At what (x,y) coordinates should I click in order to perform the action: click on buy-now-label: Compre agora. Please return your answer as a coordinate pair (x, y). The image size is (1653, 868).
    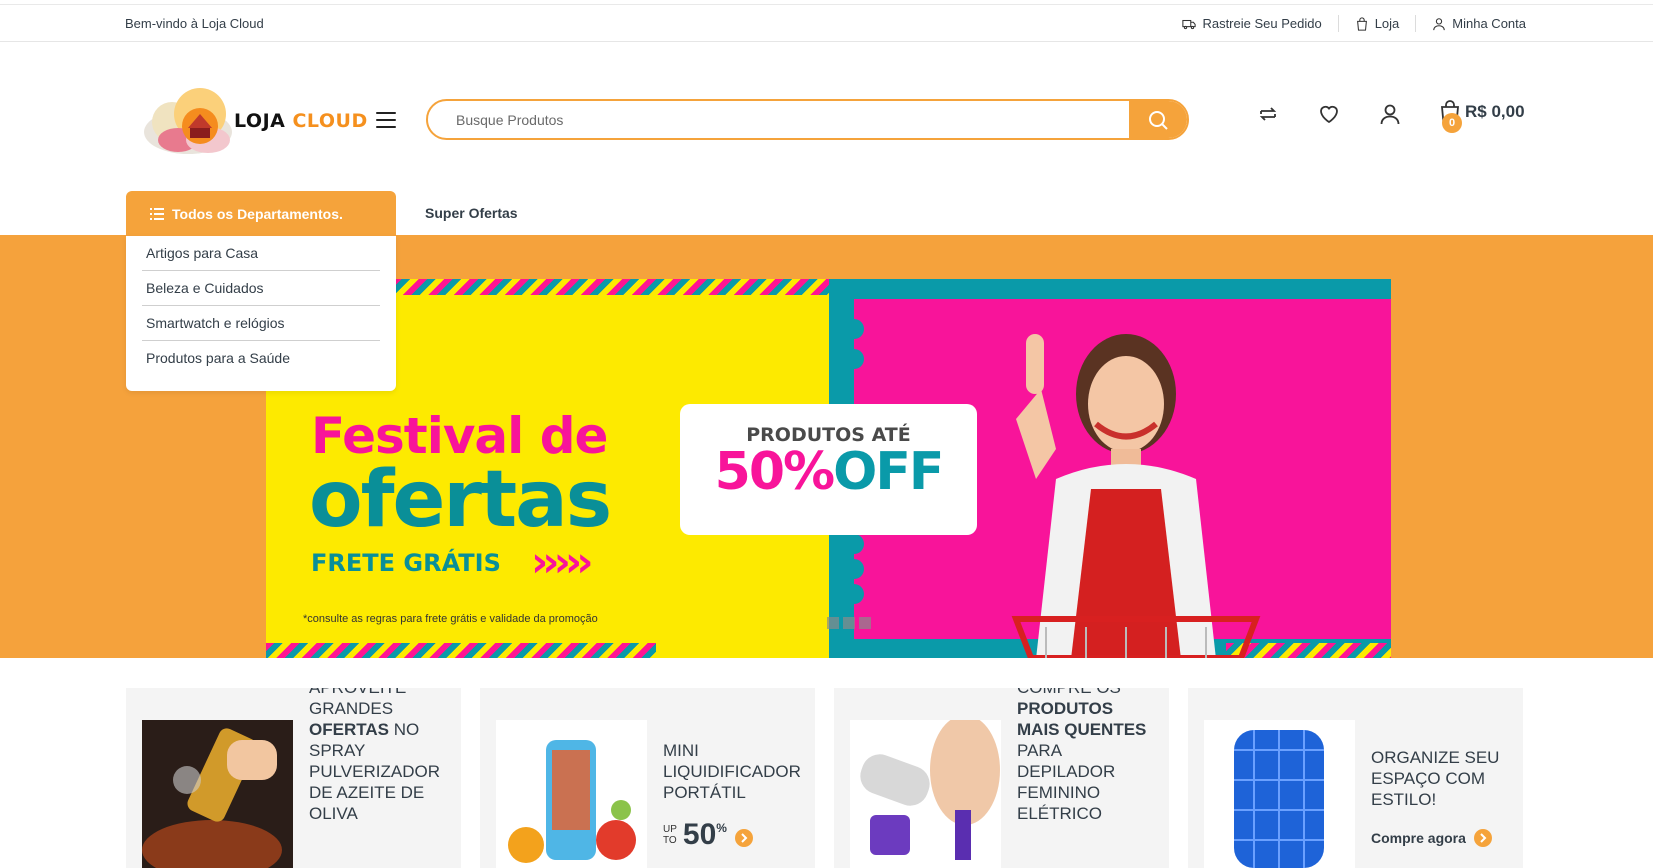
    Looking at the image, I should click on (1418, 838).